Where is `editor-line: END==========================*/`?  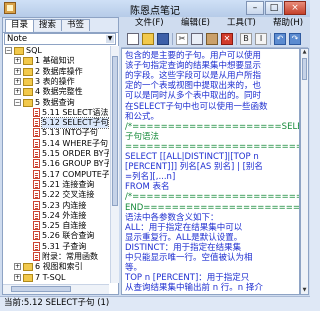 editor-line: END==========================*/ is located at coordinates (212, 207).